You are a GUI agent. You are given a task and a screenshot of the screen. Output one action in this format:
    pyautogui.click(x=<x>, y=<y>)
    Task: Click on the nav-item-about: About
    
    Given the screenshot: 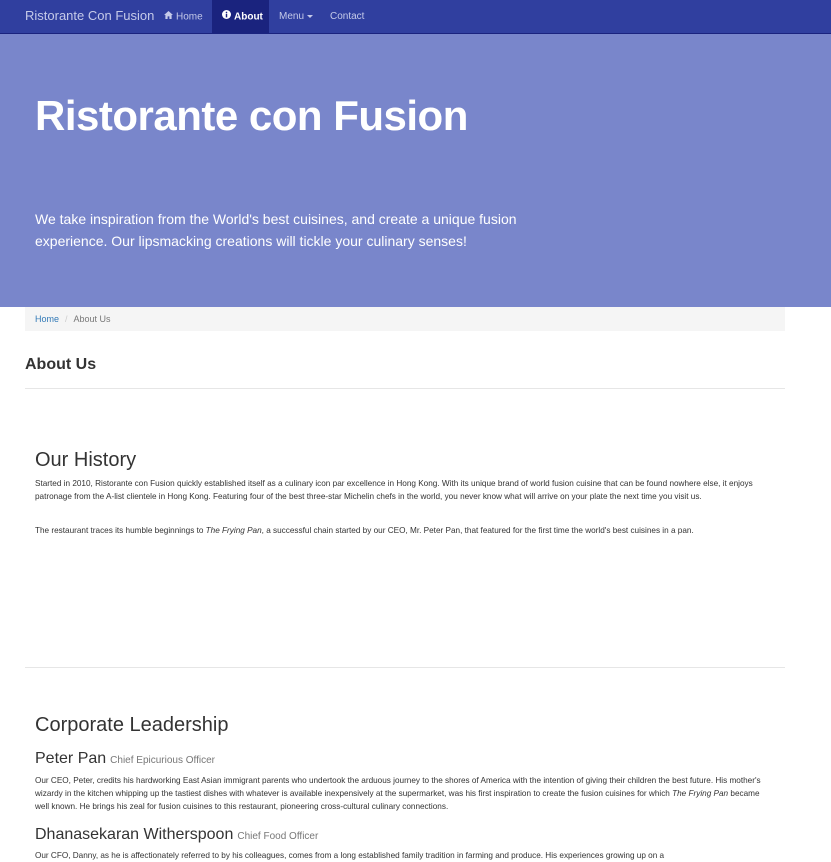 What is the action you would take?
    pyautogui.click(x=240, y=17)
    